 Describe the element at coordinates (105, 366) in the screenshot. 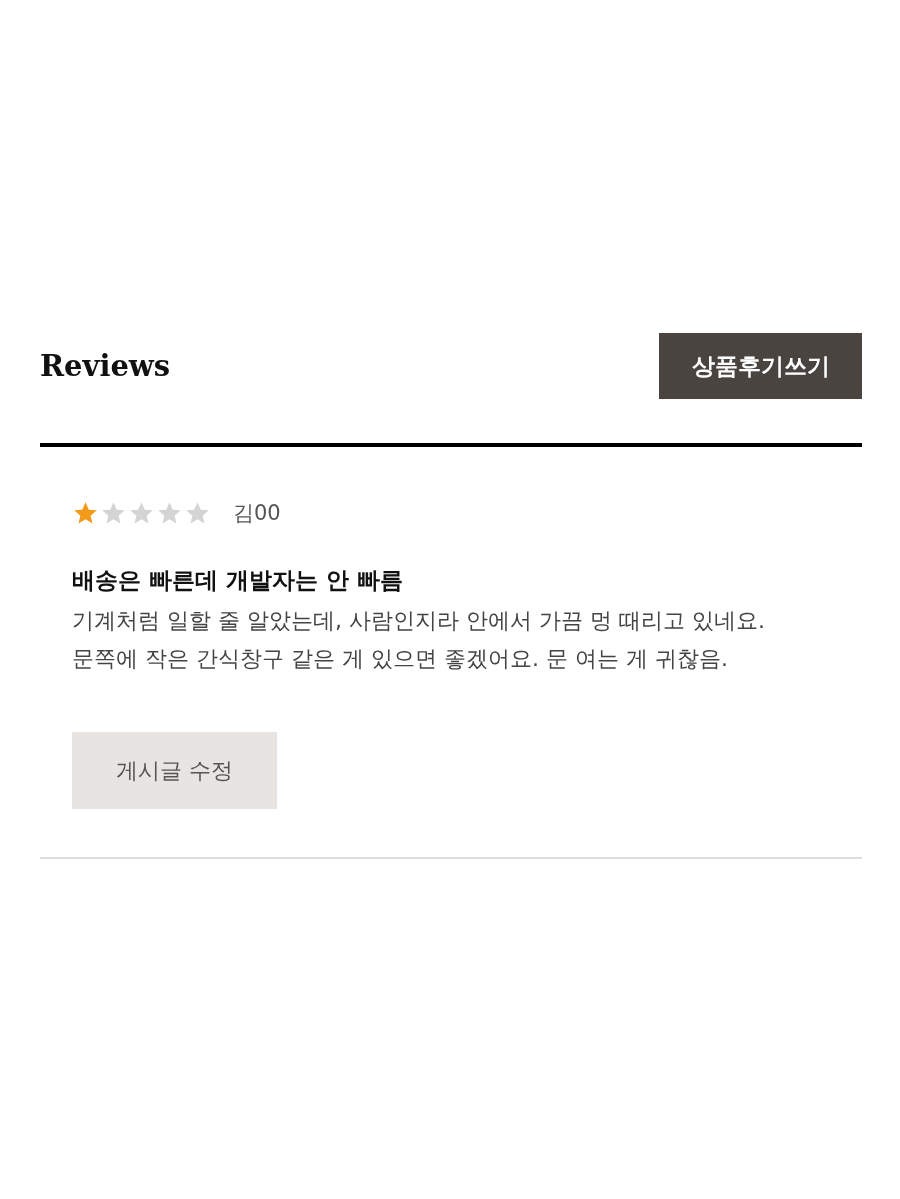

I see `section-title: Reviews` at that location.